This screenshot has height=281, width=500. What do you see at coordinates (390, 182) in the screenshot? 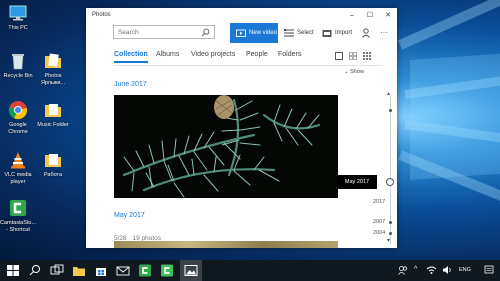
I see `timeline-scrubber-thumb` at bounding box center [390, 182].